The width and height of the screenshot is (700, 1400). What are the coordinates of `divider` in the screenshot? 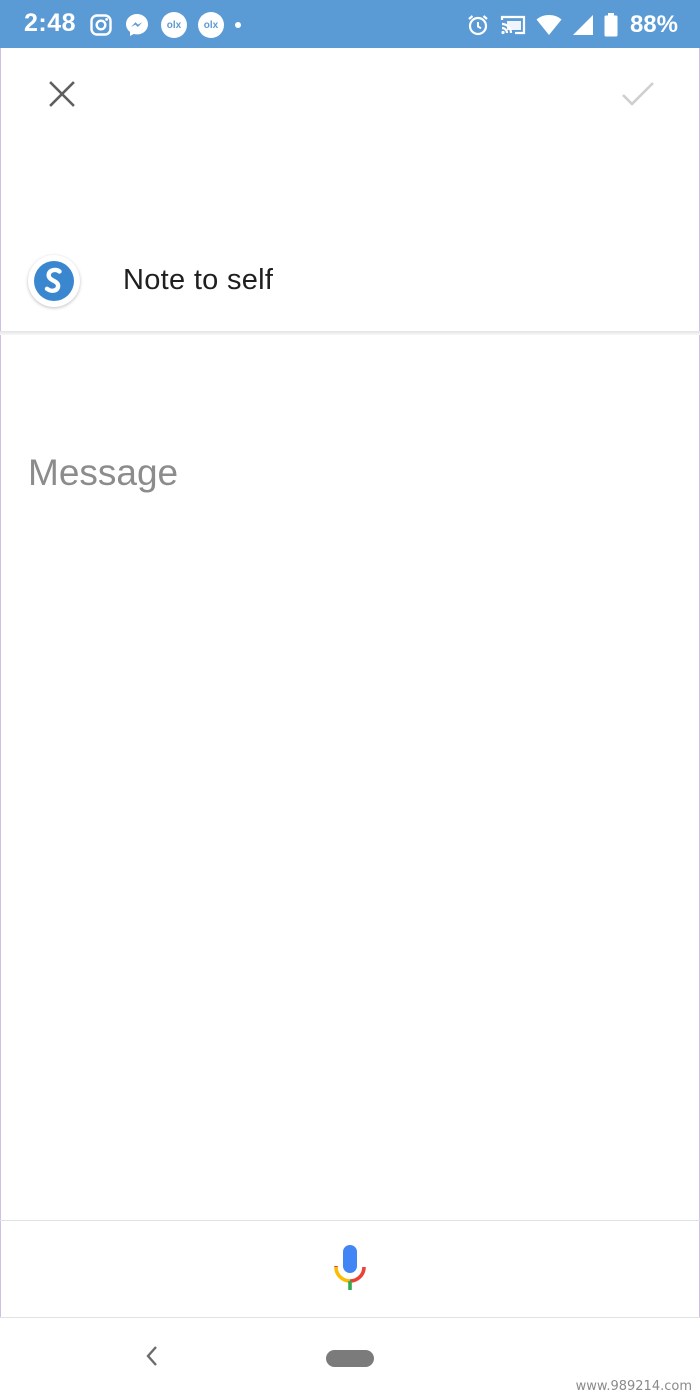 It's located at (350, 333).